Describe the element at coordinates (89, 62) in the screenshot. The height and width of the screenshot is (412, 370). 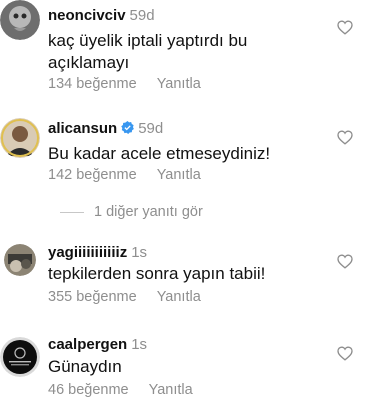
I see `comment-text-line-2: açıklamayı` at that location.